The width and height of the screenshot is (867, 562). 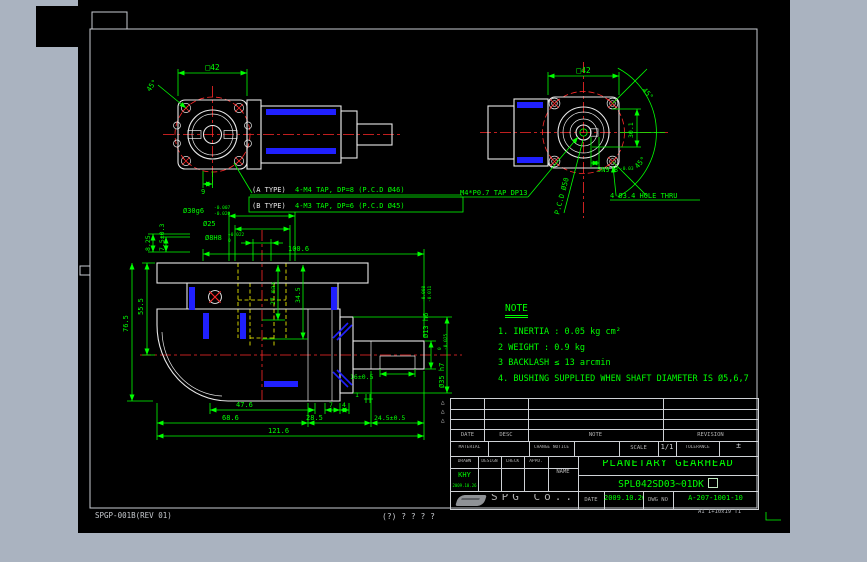 I want to click on spg-logo, so click(x=471, y=500).